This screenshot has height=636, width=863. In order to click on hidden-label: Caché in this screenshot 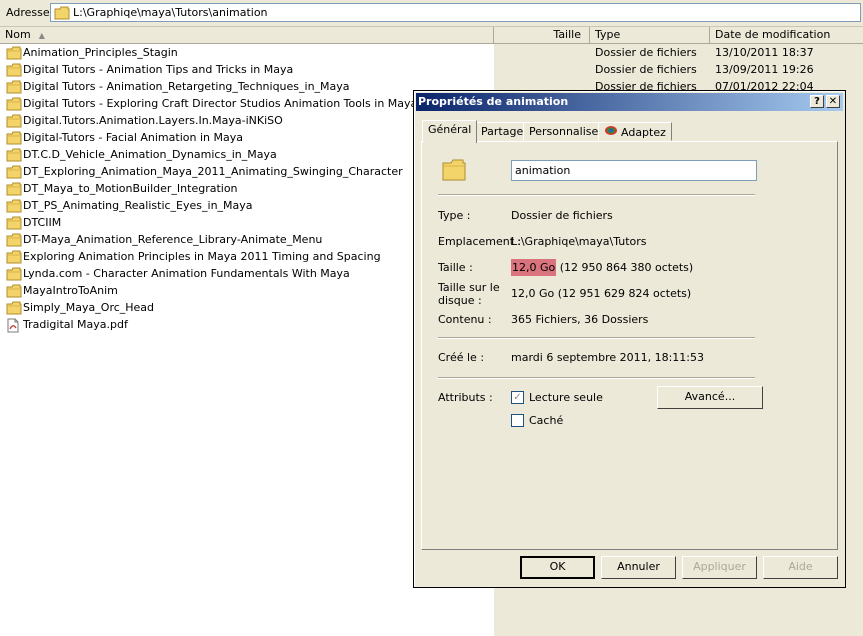, I will do `click(546, 420)`.